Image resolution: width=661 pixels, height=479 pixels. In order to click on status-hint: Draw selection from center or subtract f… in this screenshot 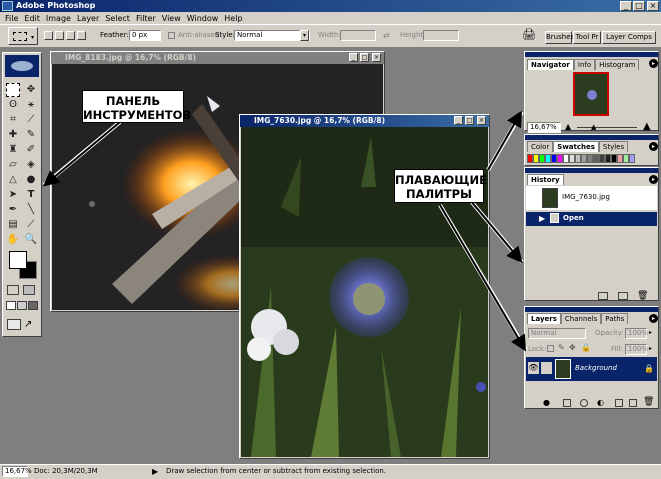, I will do `click(276, 471)`.